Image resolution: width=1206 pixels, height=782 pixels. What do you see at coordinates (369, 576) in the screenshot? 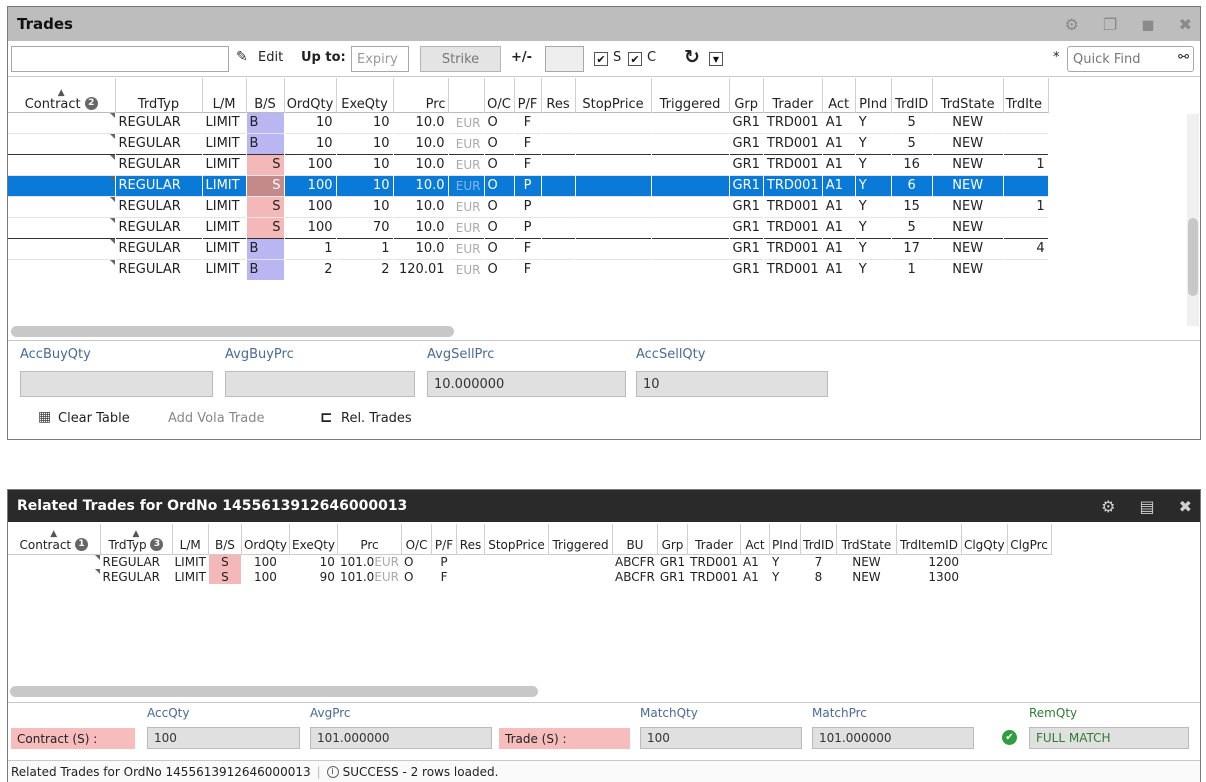
I see `cell-prc: 101.0EUR` at bounding box center [369, 576].